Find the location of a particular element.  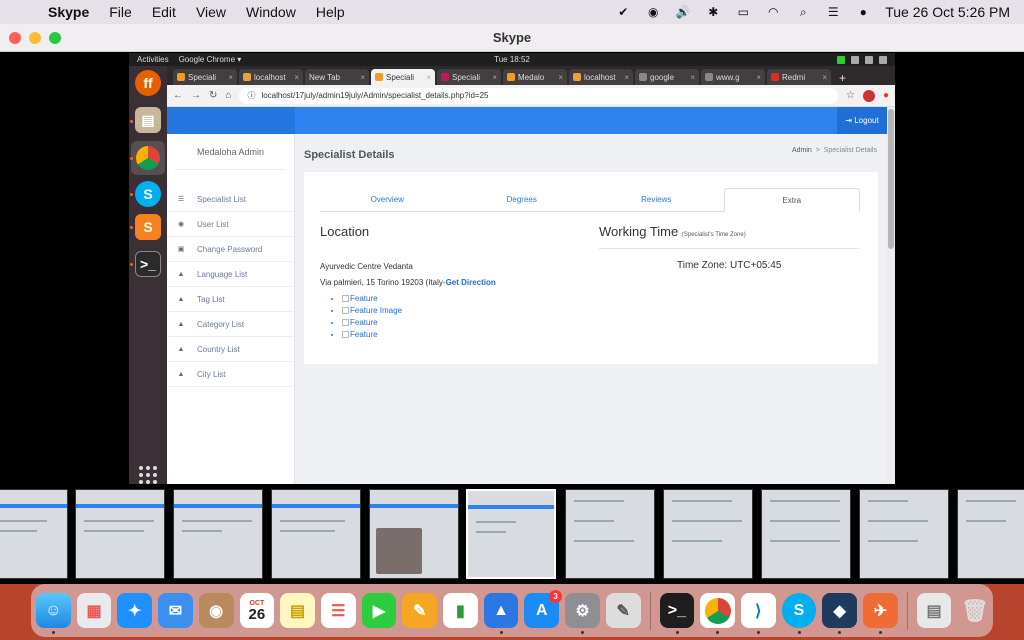

menu-edit: Edit is located at coordinates (164, 12).